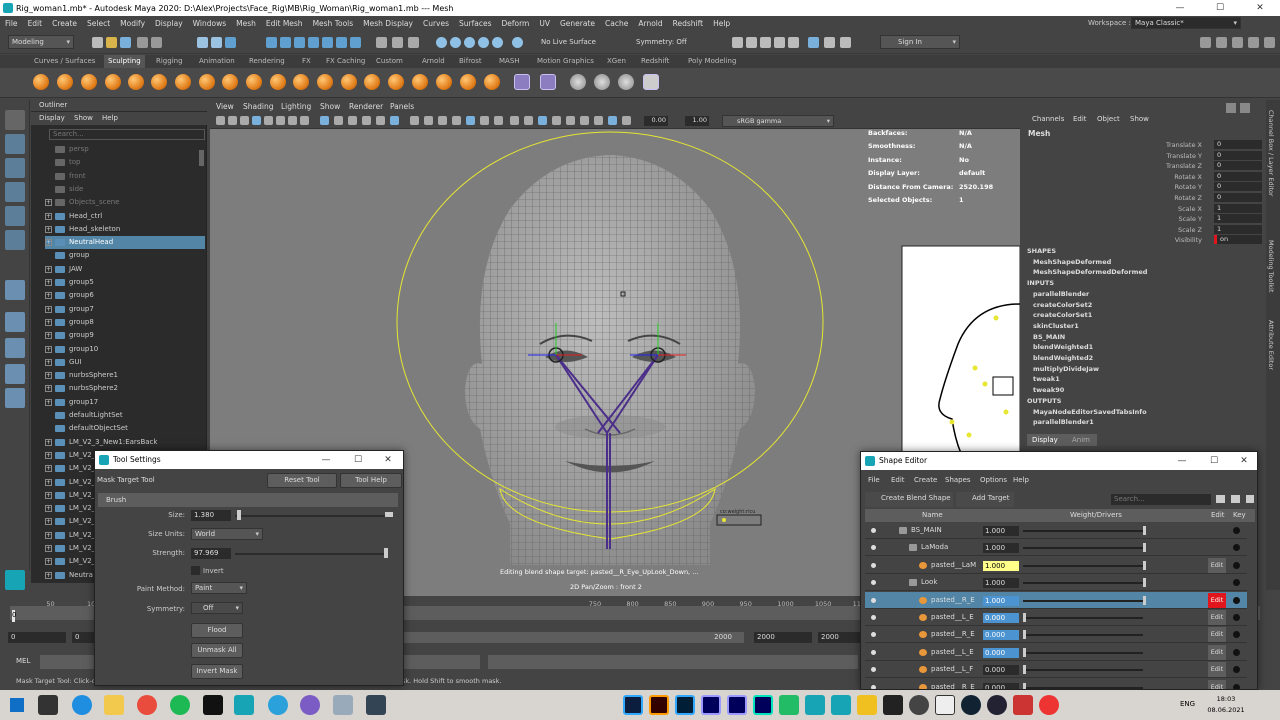 This screenshot has height=720, width=1280. I want to click on snap-toggle-icon, so click(413, 42).